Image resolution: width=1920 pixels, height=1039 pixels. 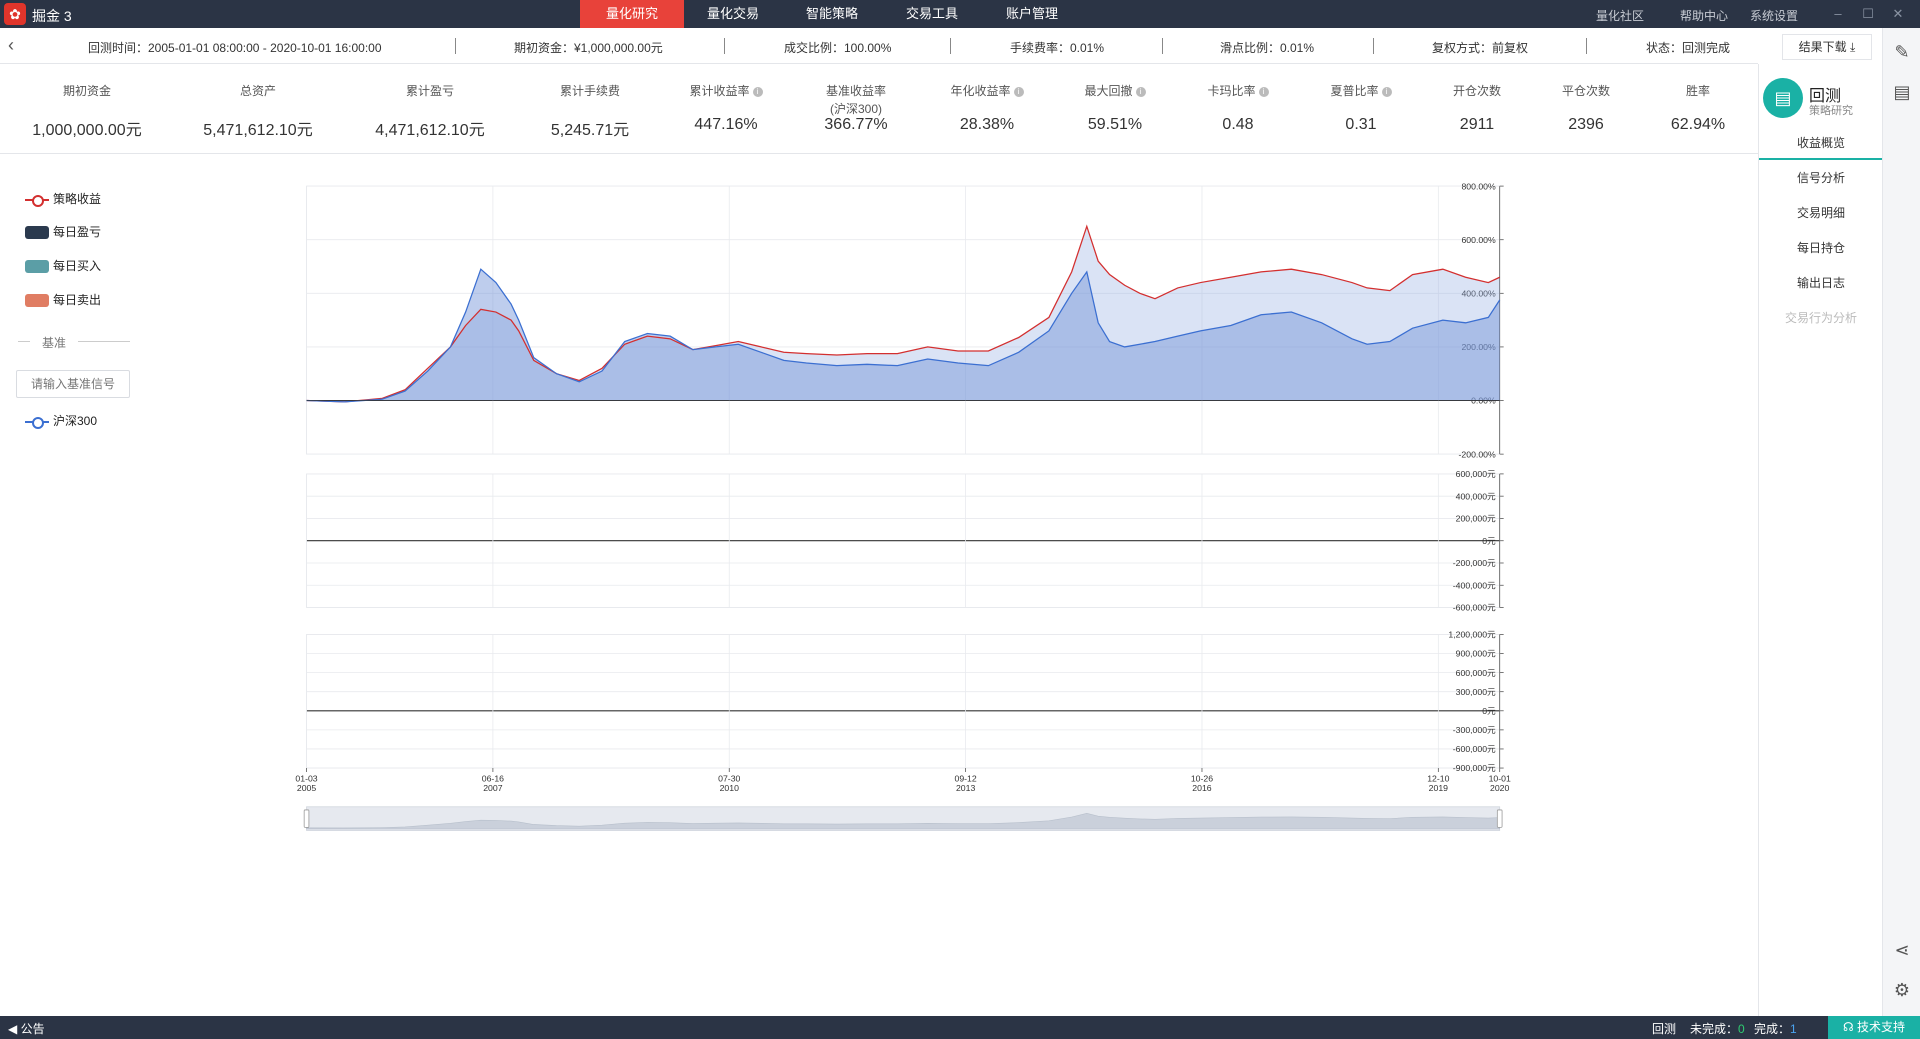 I want to click on help-center-link: 帮助中心, so click(x=1704, y=15).